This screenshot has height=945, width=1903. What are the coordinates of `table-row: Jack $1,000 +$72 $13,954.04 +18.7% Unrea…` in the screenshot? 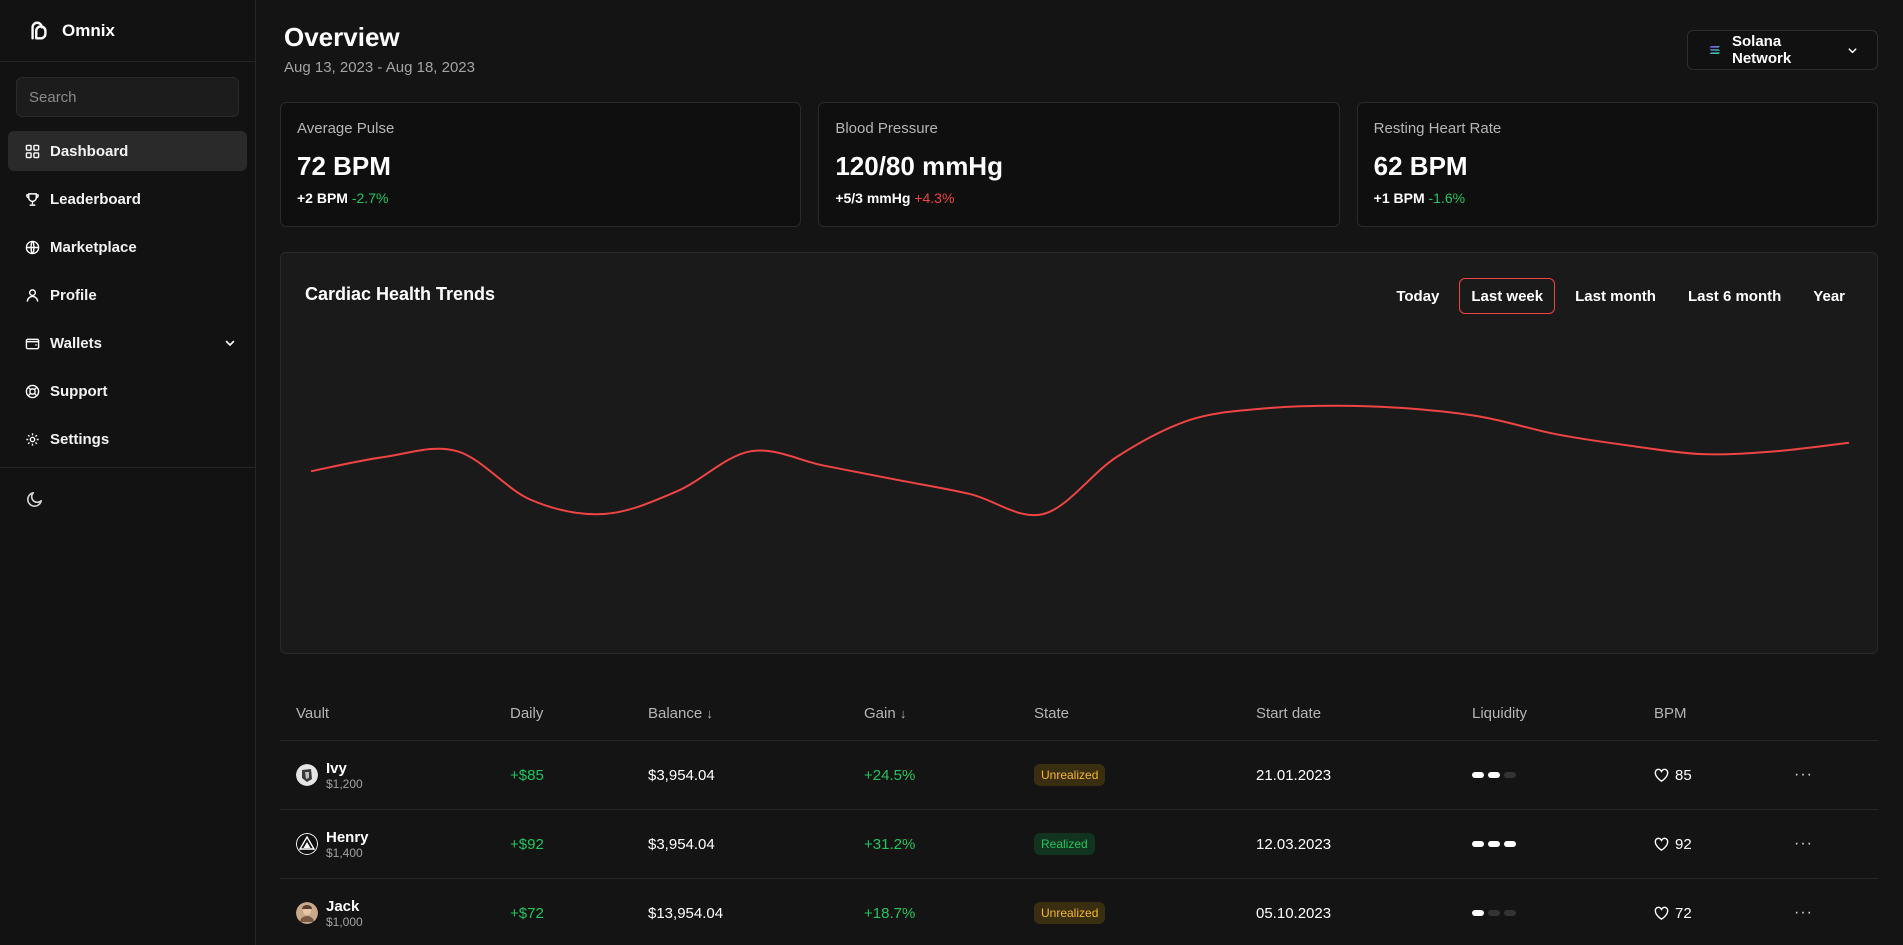 It's located at (1079, 912).